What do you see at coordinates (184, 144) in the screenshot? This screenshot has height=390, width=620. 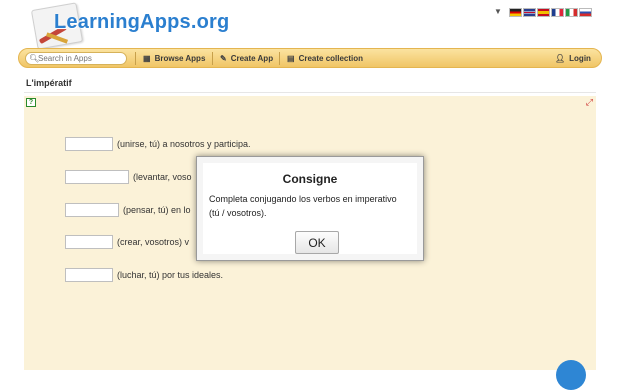 I see `exercise-text: (unirse, tú) a nosotros y participa.` at bounding box center [184, 144].